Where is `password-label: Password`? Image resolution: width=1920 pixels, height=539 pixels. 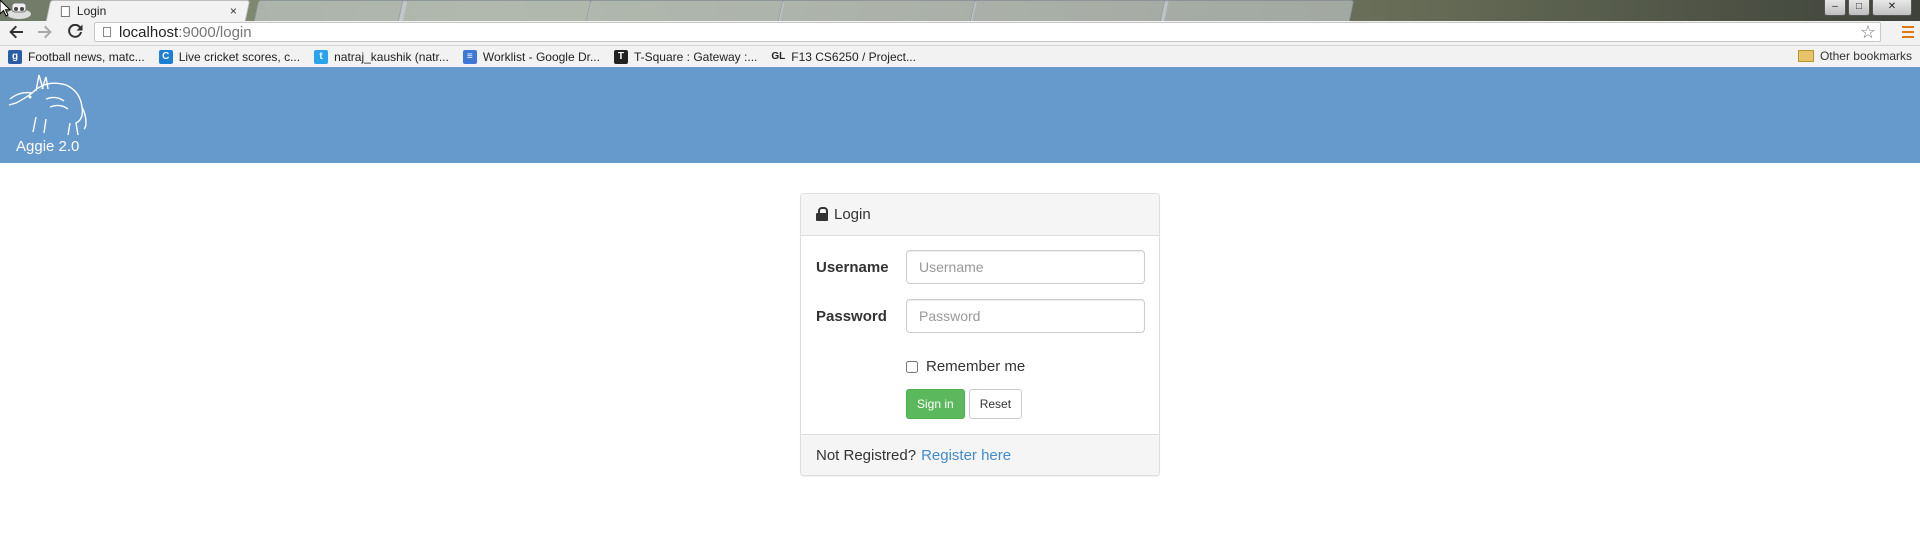
password-label: Password is located at coordinates (851, 316).